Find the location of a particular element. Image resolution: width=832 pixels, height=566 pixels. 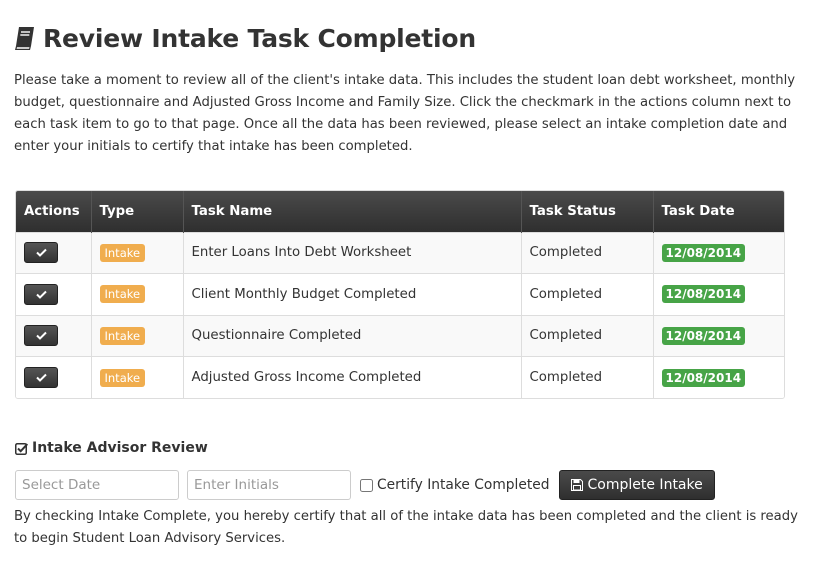

certify-label: Certify Intake Completed is located at coordinates (463, 485).